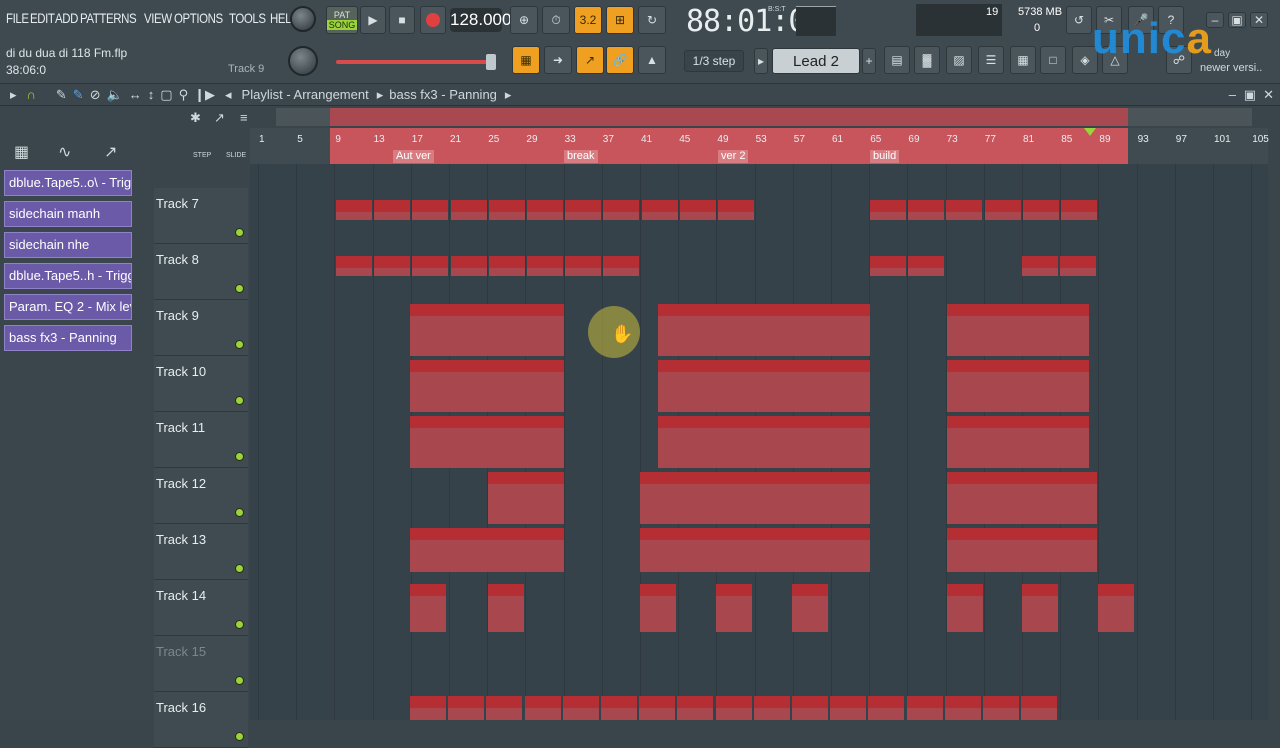 The image size is (1280, 748). I want to click on track-header: Track 16, so click(201, 720).